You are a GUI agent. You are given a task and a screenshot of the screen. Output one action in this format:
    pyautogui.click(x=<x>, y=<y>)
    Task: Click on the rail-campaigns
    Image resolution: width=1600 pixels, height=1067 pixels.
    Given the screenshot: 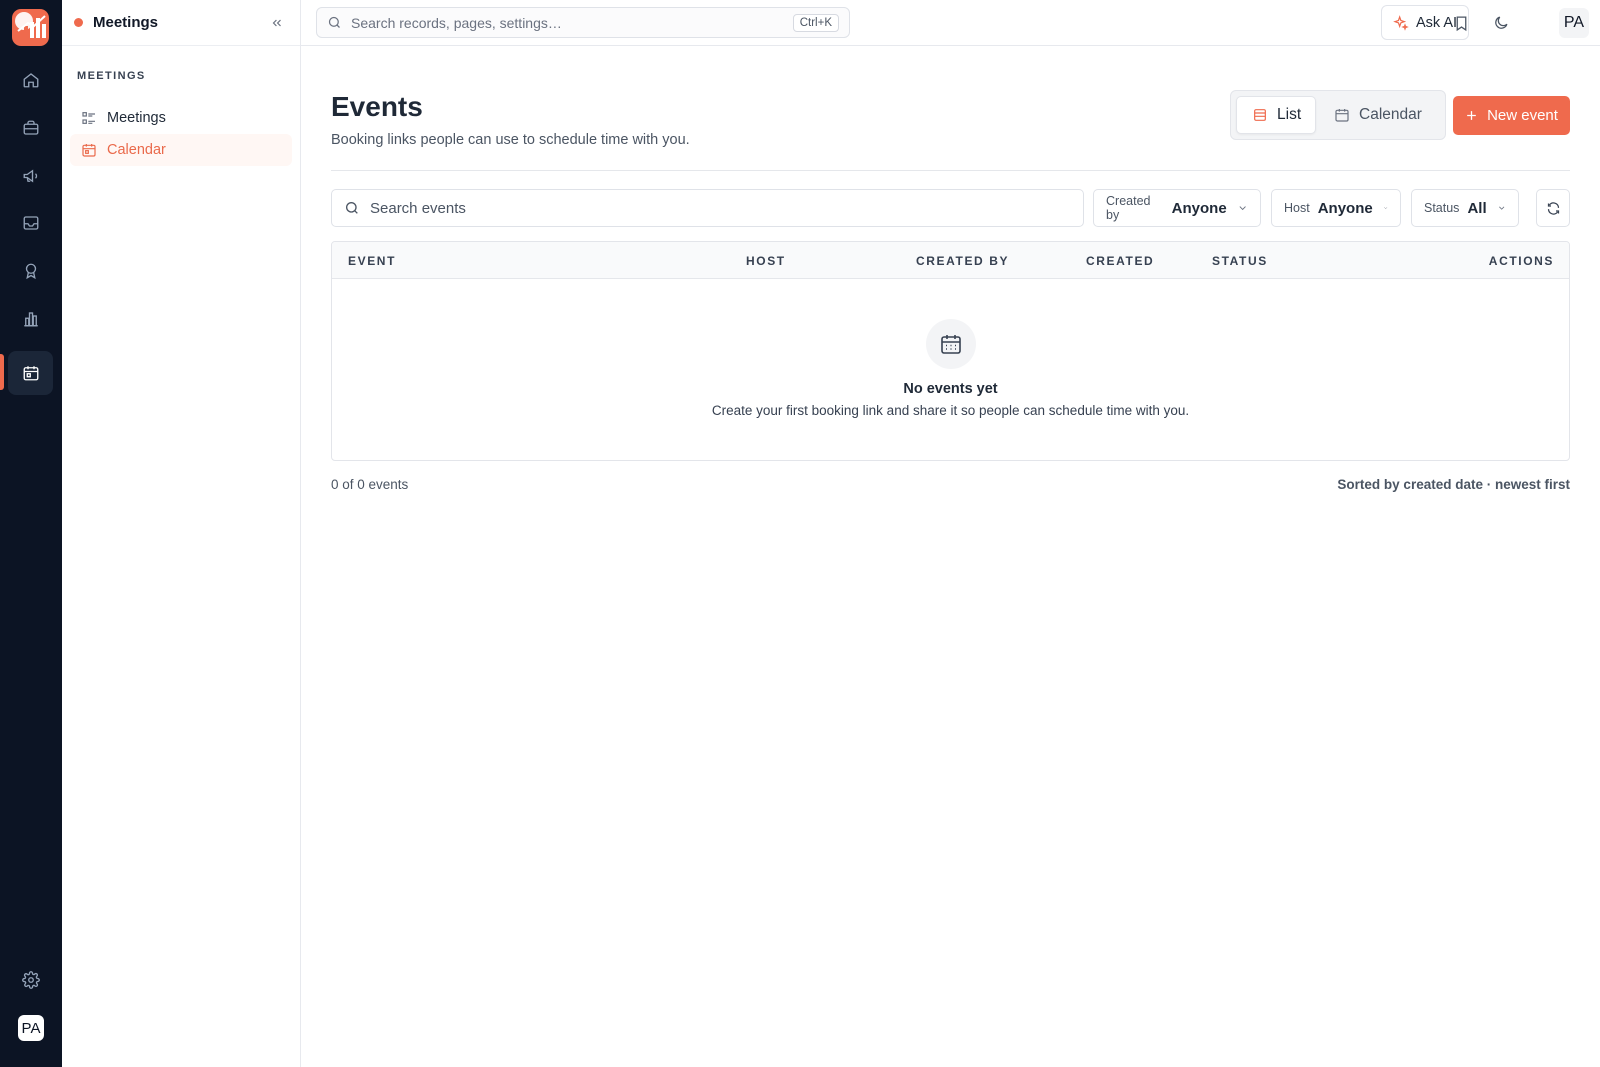 What is the action you would take?
    pyautogui.click(x=30, y=176)
    